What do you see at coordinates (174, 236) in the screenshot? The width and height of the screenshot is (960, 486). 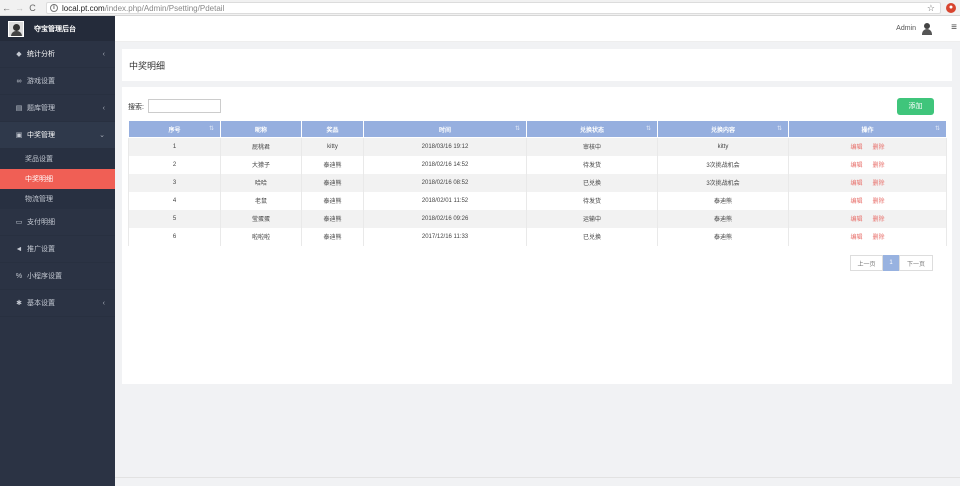 I see `cell-id: 6` at bounding box center [174, 236].